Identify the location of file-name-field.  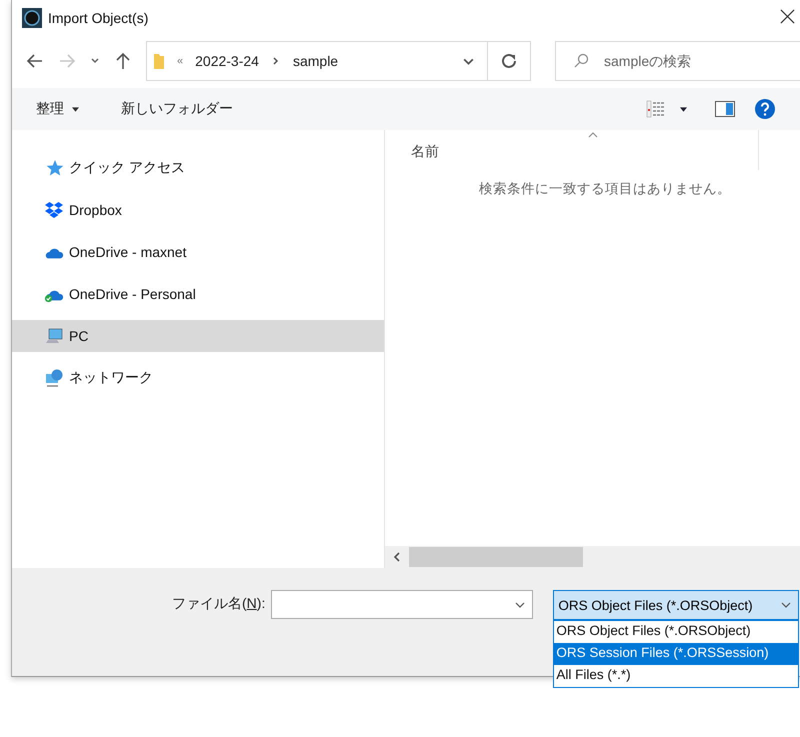
(402, 604).